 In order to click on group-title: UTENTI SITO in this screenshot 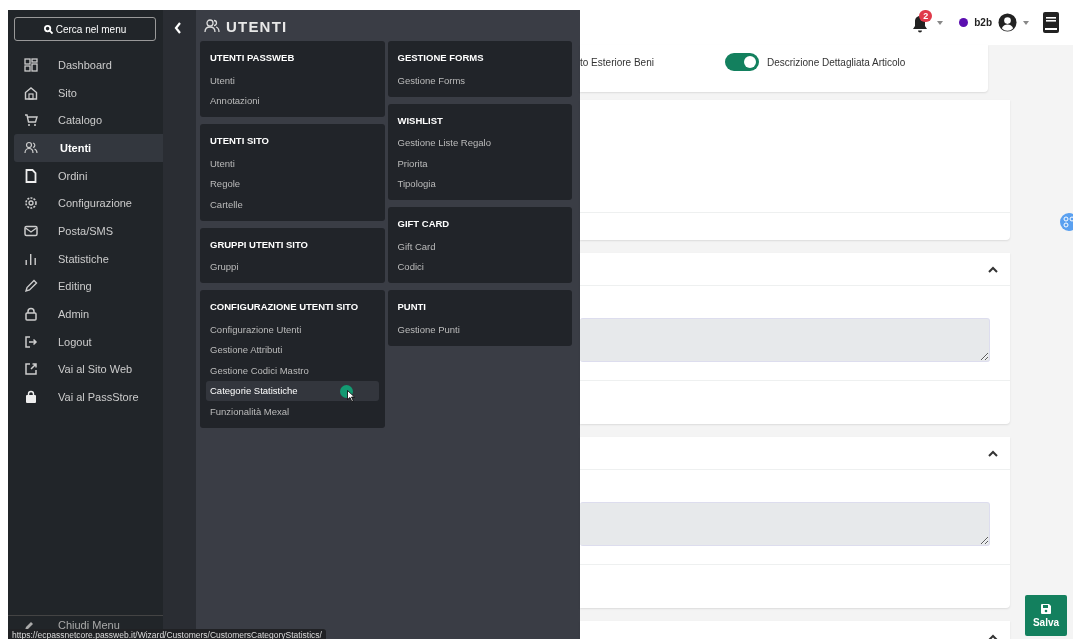, I will do `click(239, 141)`.